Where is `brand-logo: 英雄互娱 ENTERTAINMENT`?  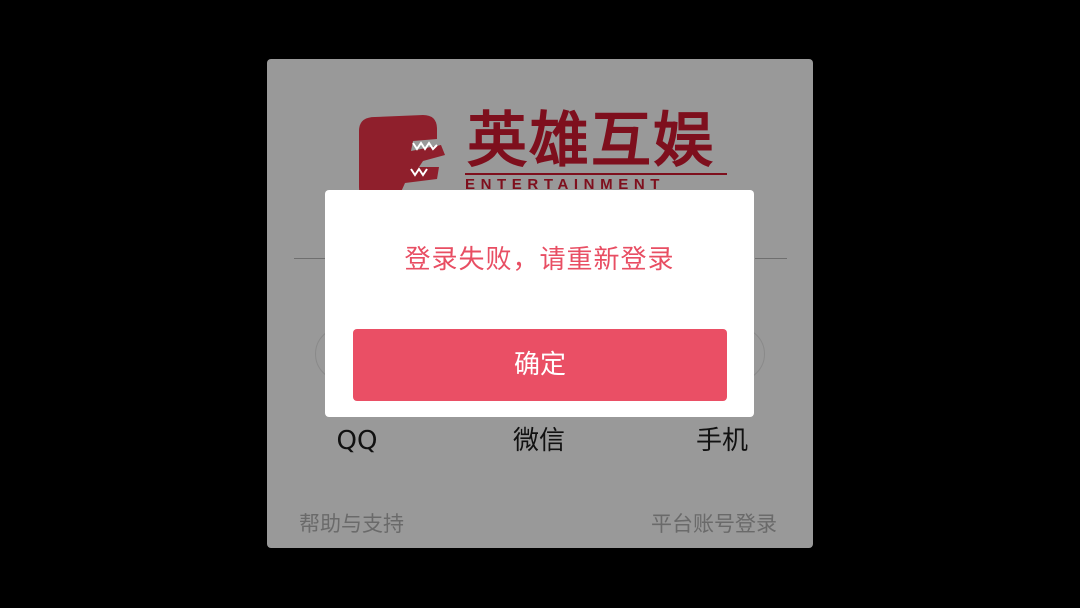
brand-logo: 英雄互娱 ENTERTAINMENT is located at coordinates (543, 151).